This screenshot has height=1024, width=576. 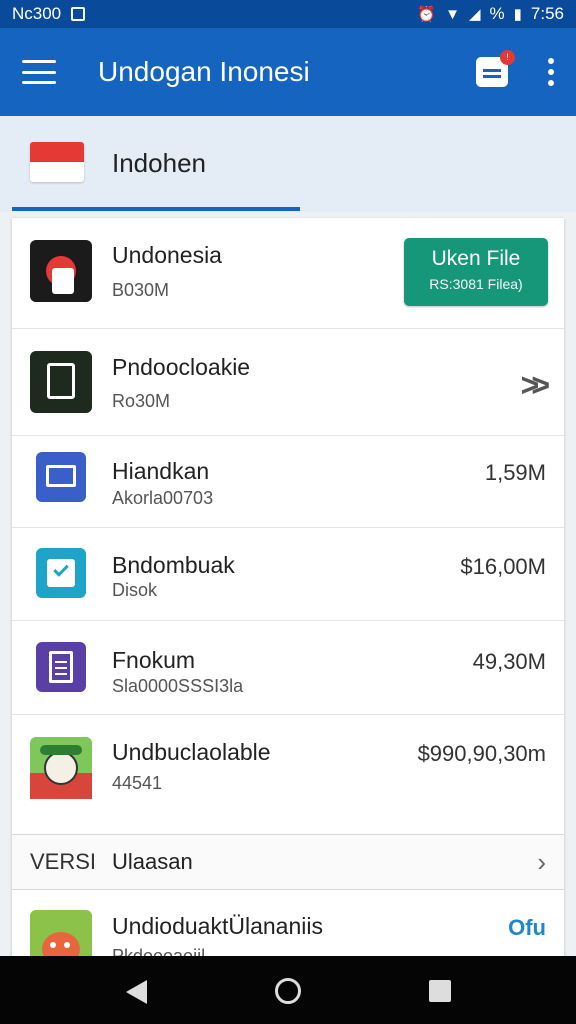 I want to click on indonesia-flag-icon, so click(x=57, y=162).